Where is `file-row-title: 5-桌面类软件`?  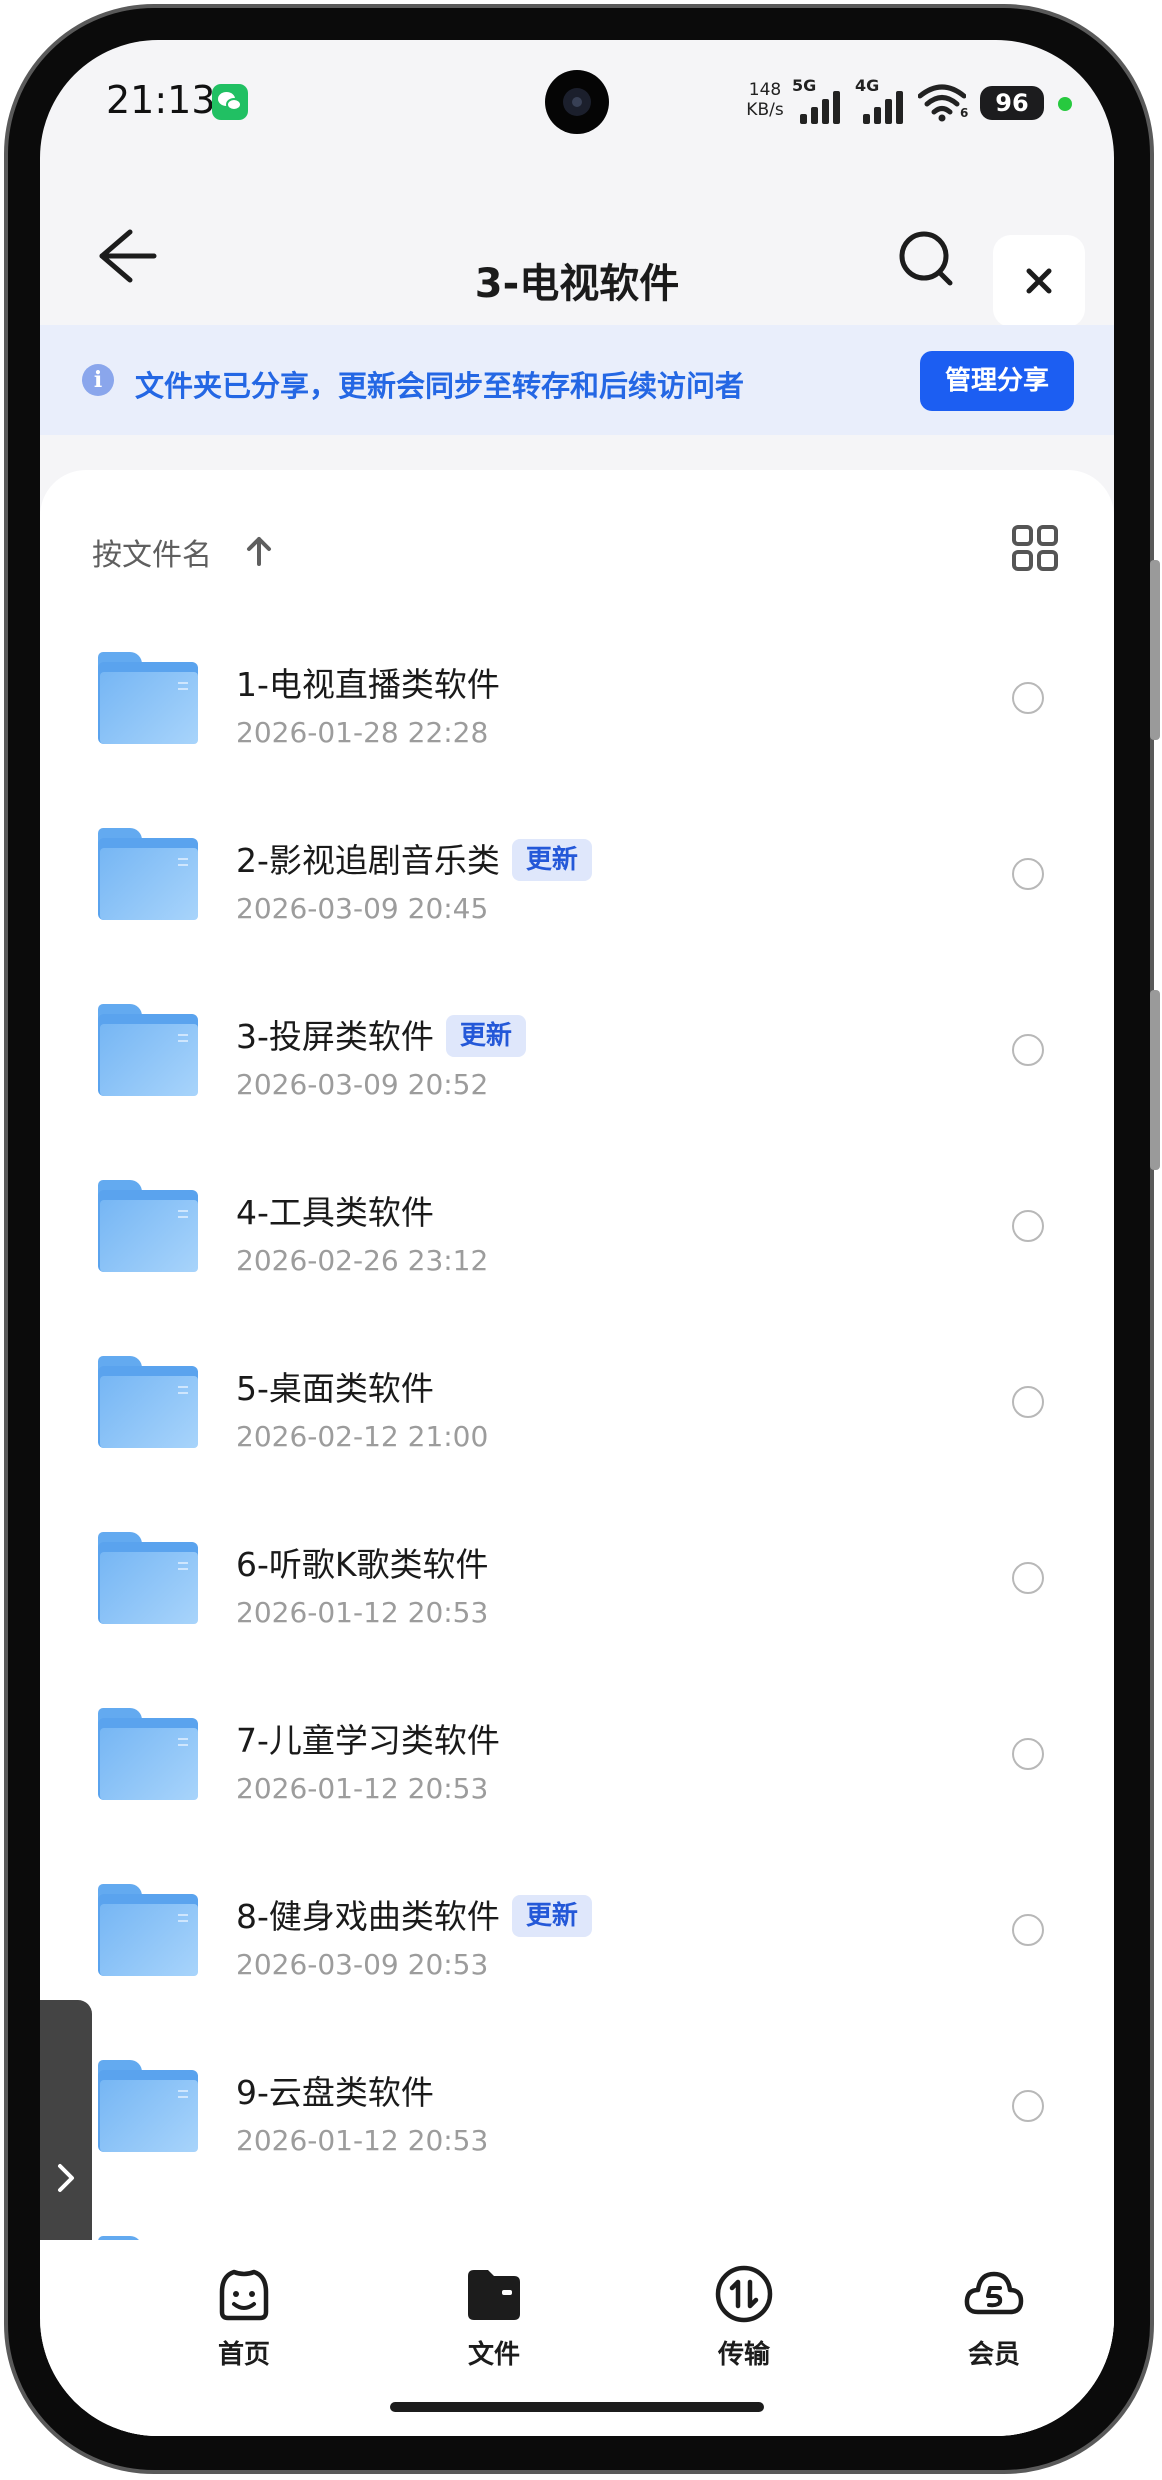 file-row-title: 5-桌面类软件 is located at coordinates (335, 1386).